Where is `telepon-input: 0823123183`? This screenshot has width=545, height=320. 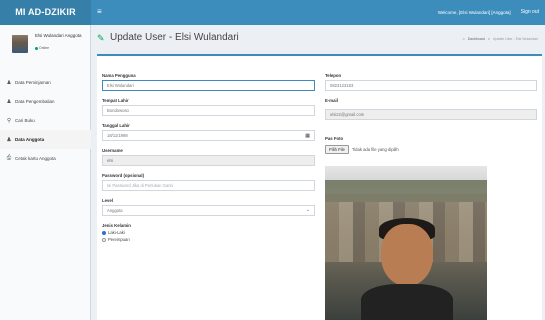
telepon-input: 0823123183 is located at coordinates (431, 85).